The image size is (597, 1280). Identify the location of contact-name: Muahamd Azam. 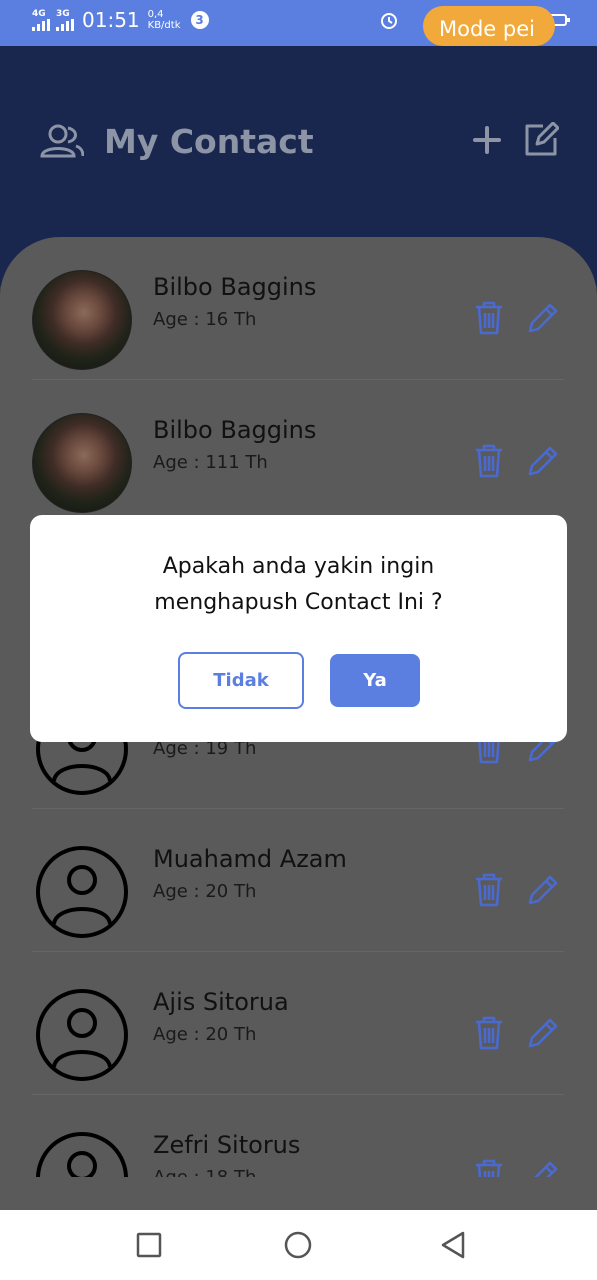
(250, 859).